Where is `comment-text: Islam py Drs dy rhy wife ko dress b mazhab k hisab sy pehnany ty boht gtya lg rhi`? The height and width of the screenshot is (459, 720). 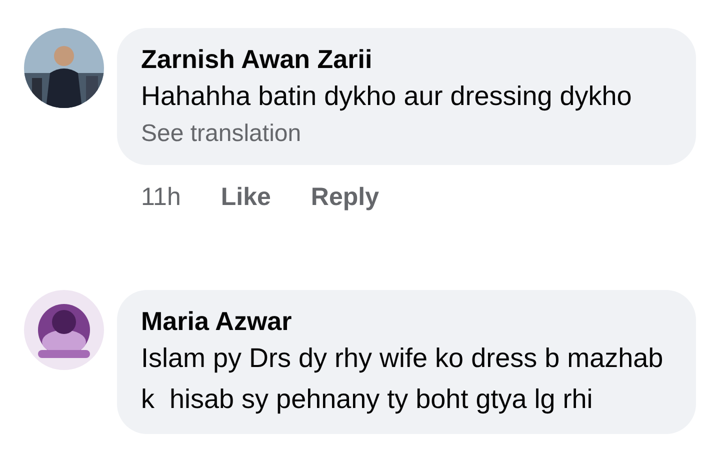 comment-text: Islam py Drs dy rhy wife ko dress b mazhab k hisab sy pehnany ty boht gtya lg rhi is located at coordinates (402, 379).